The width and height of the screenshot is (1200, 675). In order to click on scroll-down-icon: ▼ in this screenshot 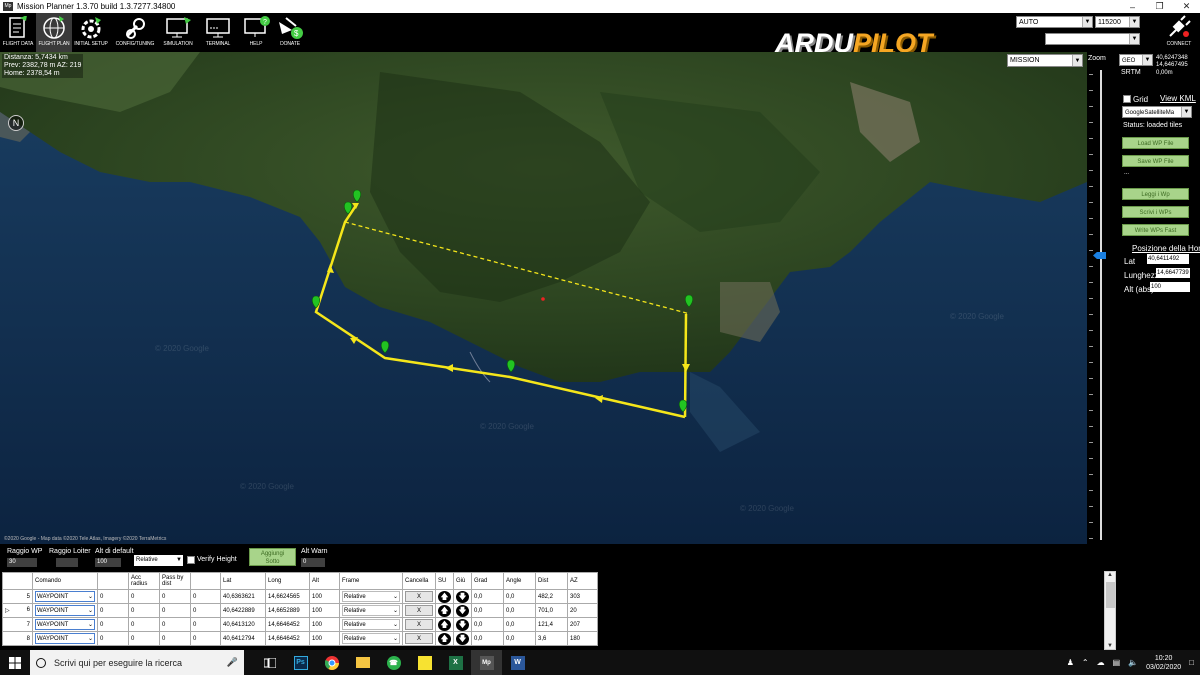, I will do `click(1110, 646)`.